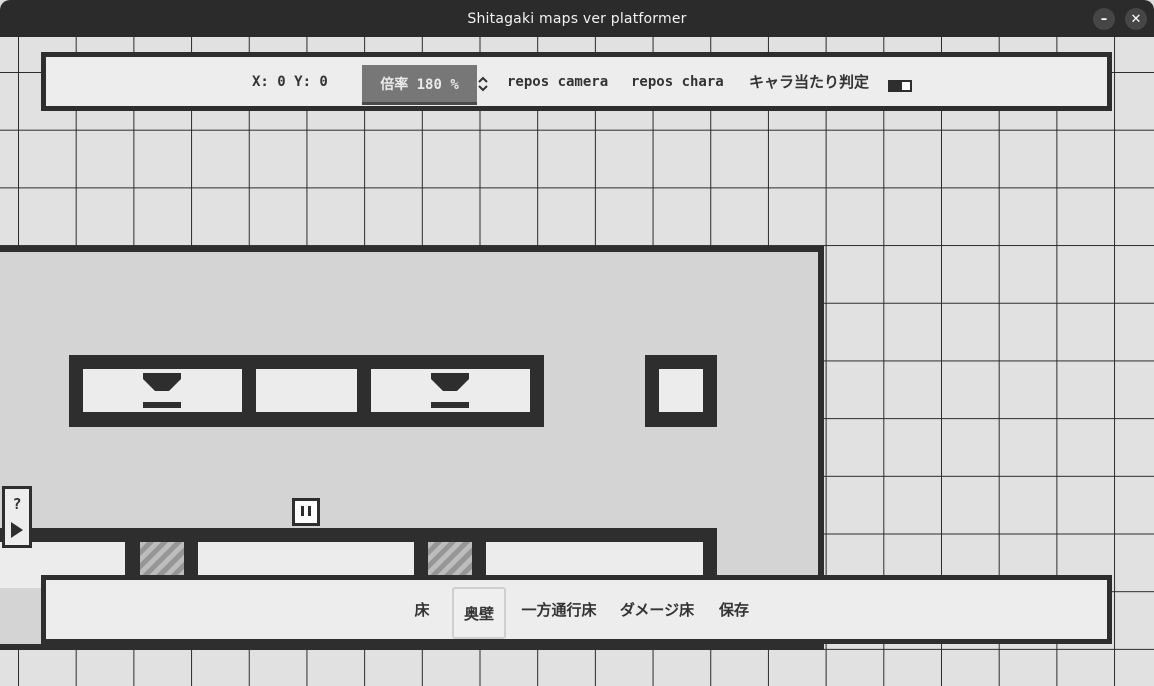 The width and height of the screenshot is (1154, 686). I want to click on tool-one-way-floor: 一方通行床, so click(559, 609).